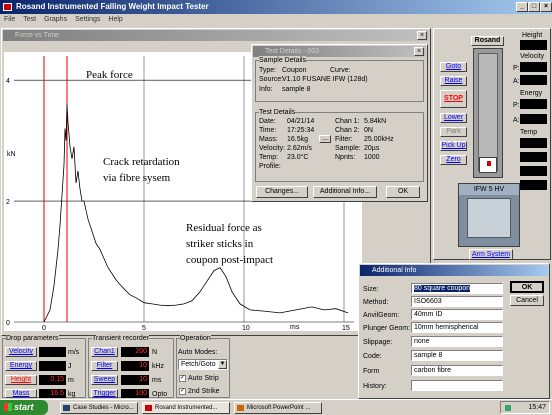  What do you see at coordinates (537, 407) in the screenshot?
I see `clock: 15:47` at bounding box center [537, 407].